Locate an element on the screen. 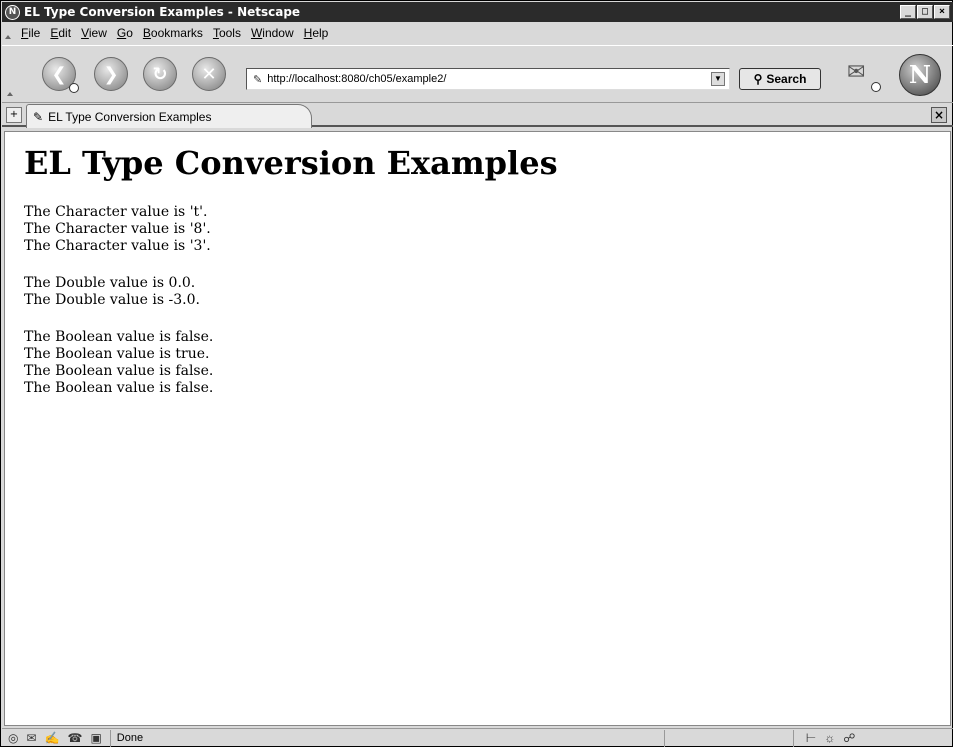  menu-window: Window is located at coordinates (272, 33).